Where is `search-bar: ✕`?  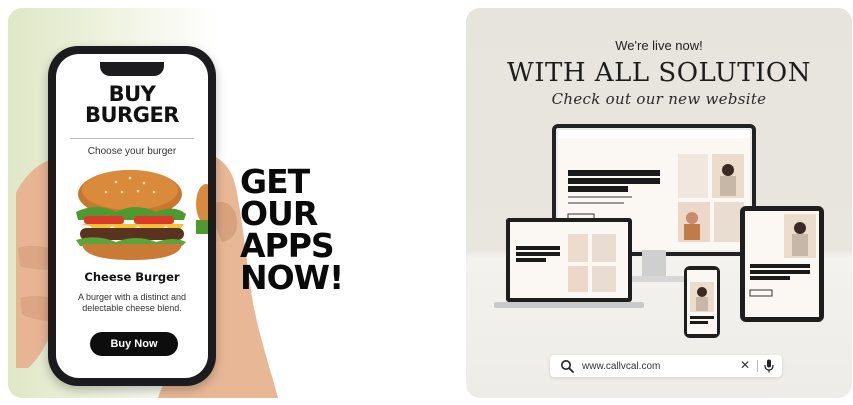
search-bar: ✕ is located at coordinates (666, 366).